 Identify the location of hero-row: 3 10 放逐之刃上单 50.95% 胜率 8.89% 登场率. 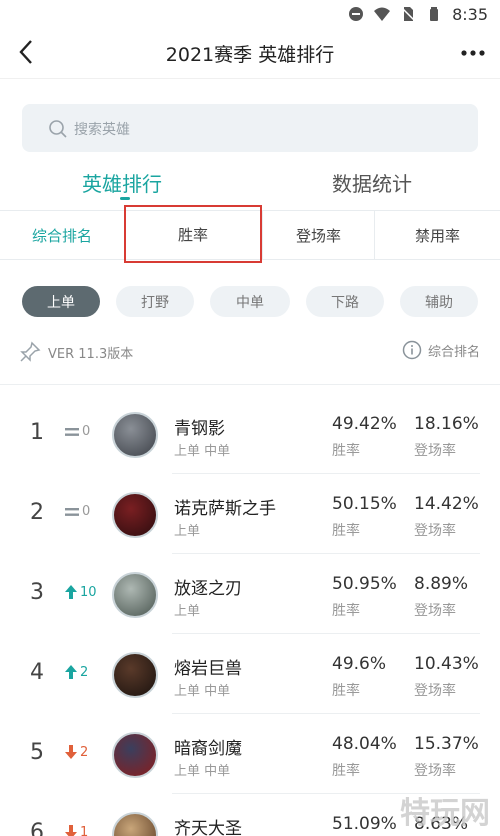
(250, 594).